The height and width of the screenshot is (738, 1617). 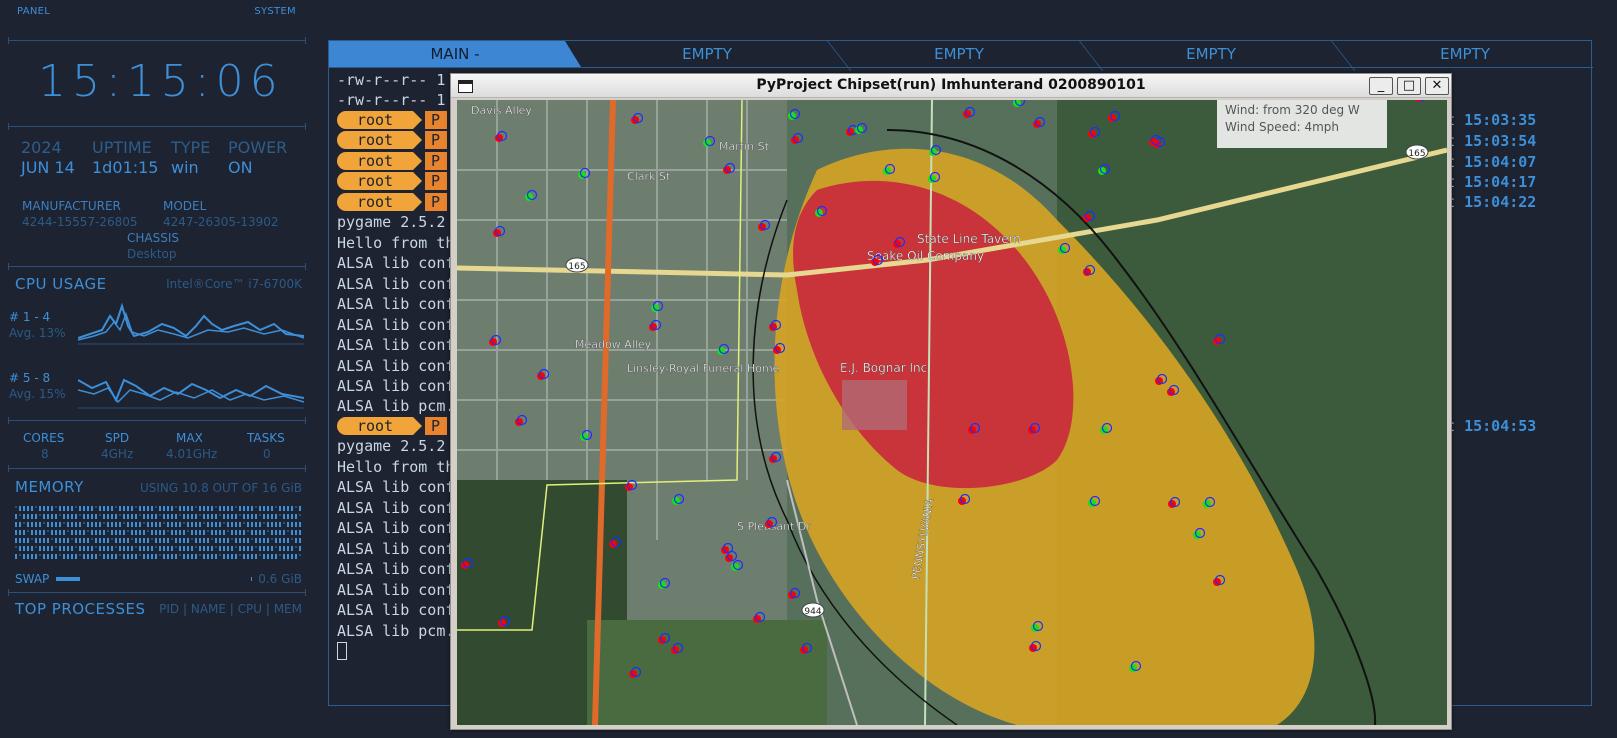 I want to click on wind-direction: Wind: from 320 deg W, so click(x=1292, y=110).